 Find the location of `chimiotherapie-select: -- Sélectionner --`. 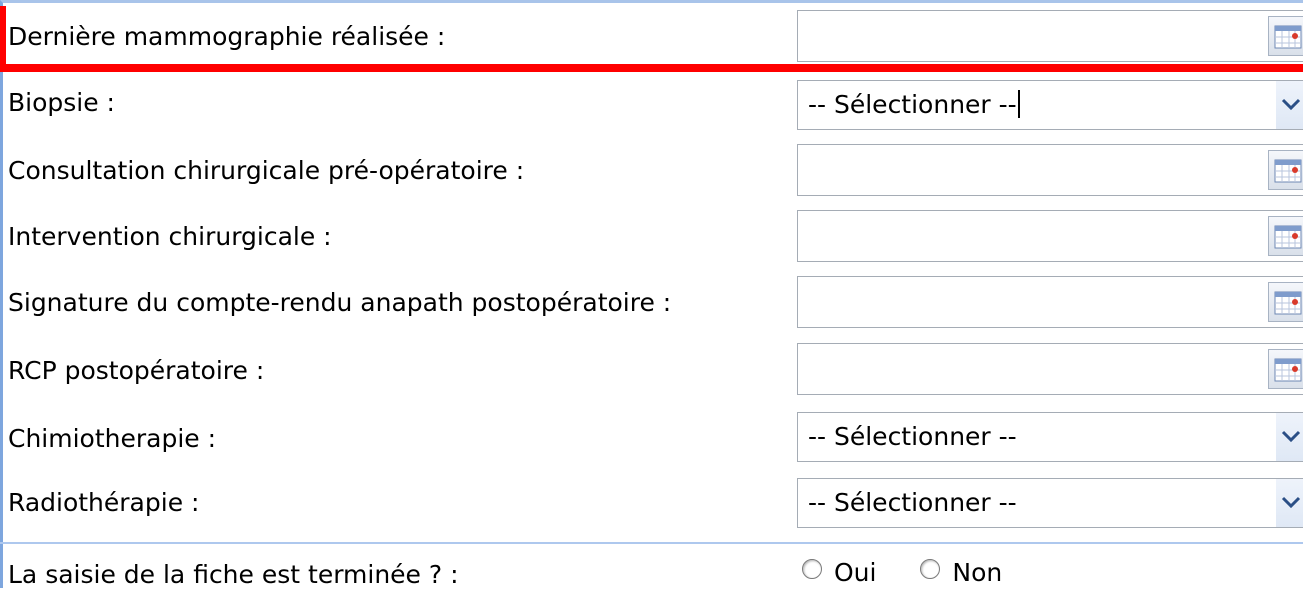

chimiotherapie-select: -- Sélectionner -- is located at coordinates (1050, 437).